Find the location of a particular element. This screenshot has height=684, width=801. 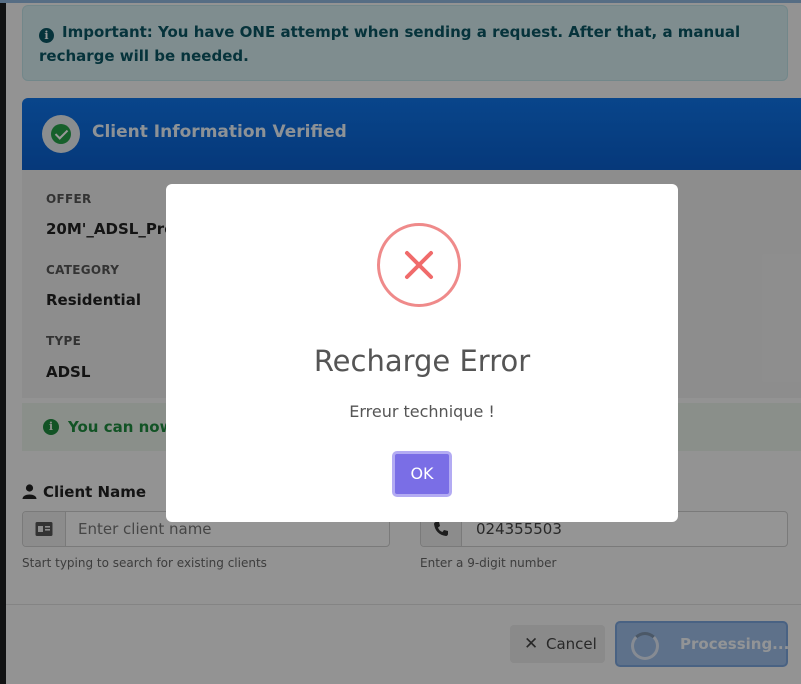

modal-title: Recharge Error is located at coordinates (422, 361).